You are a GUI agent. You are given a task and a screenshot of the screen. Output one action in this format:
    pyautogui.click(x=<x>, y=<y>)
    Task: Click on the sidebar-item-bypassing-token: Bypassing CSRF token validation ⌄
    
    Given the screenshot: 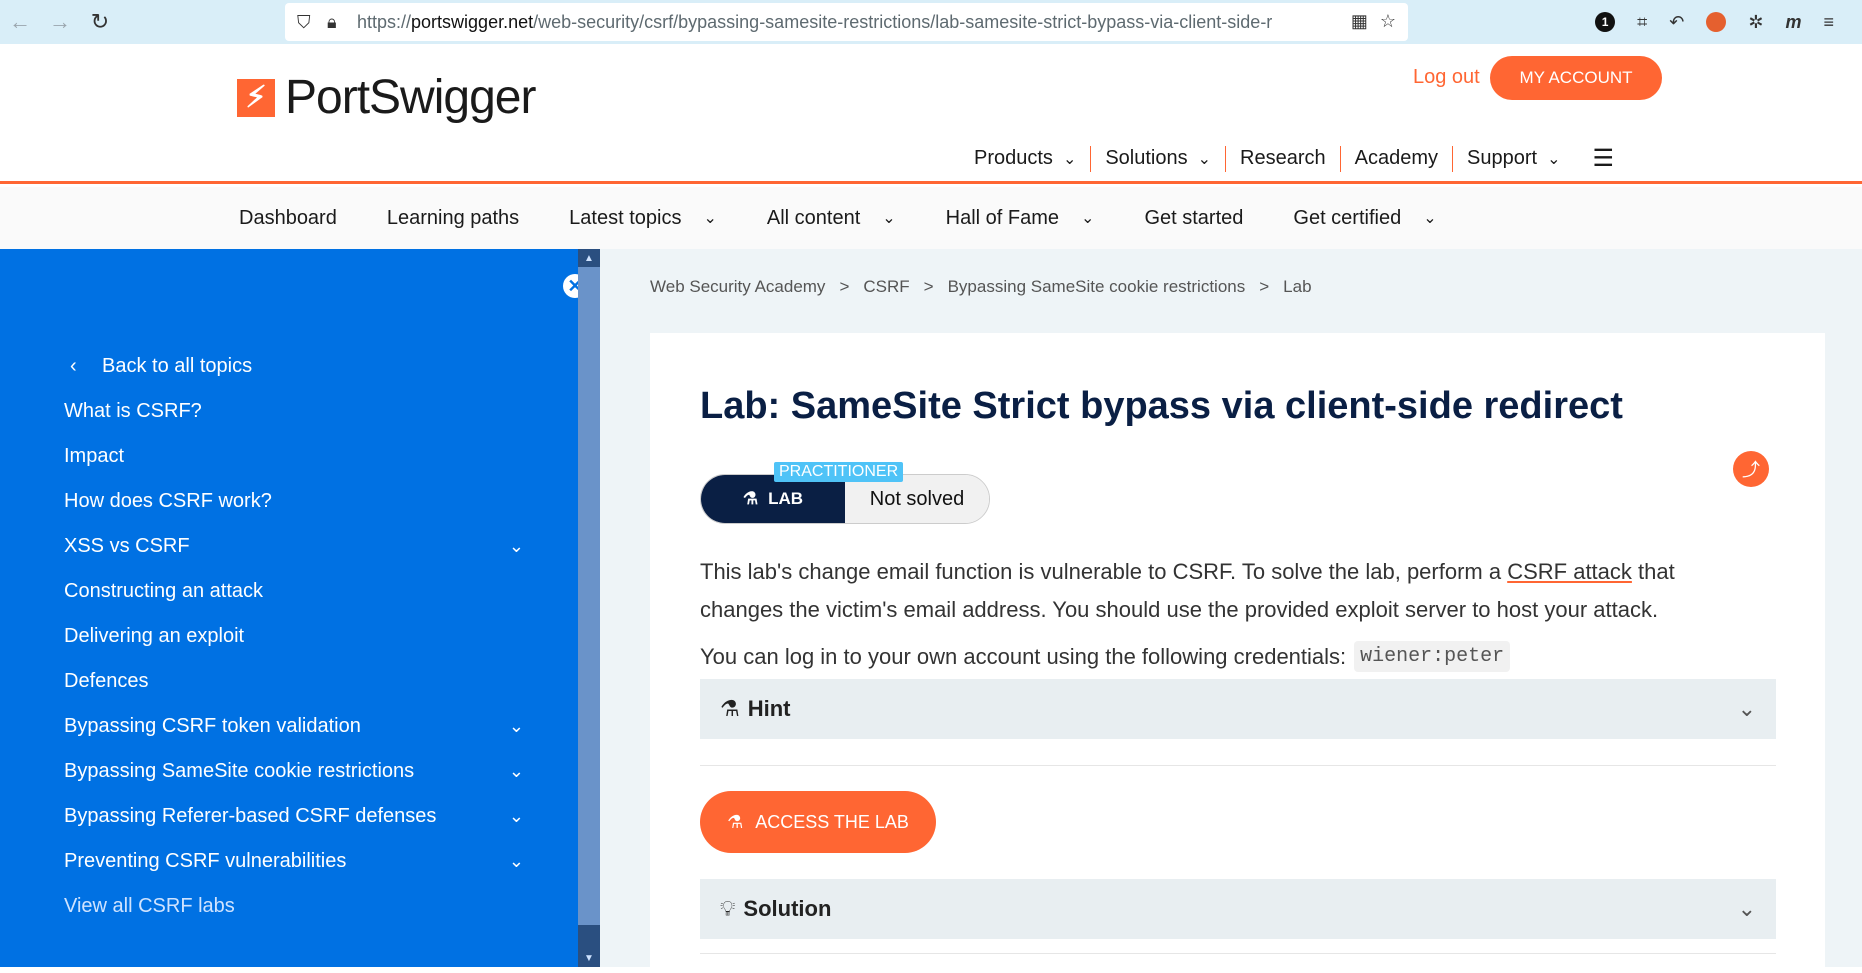 What is the action you would take?
    pyautogui.click(x=294, y=726)
    